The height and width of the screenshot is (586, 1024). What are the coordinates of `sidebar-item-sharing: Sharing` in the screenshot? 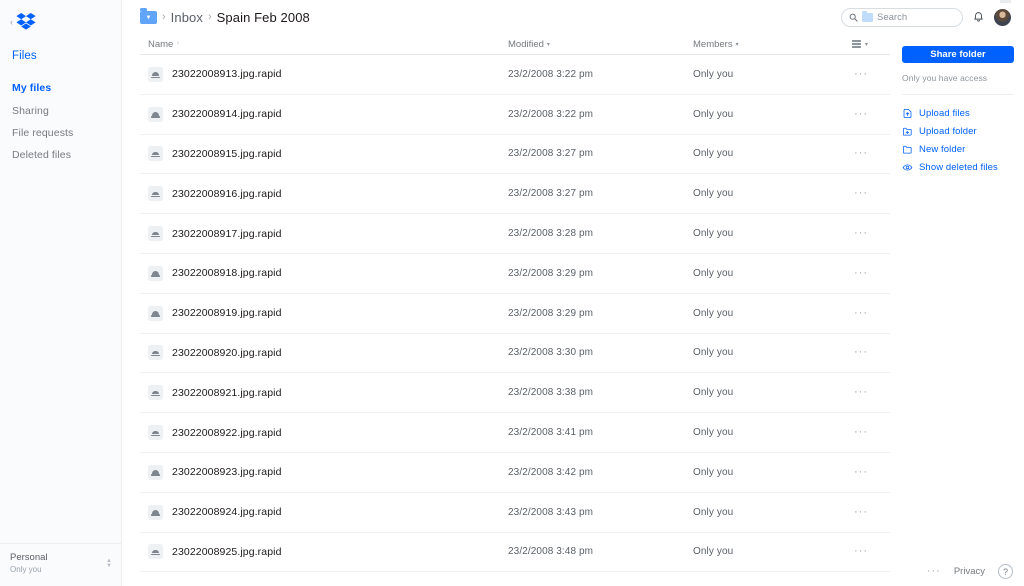 It's located at (60, 110).